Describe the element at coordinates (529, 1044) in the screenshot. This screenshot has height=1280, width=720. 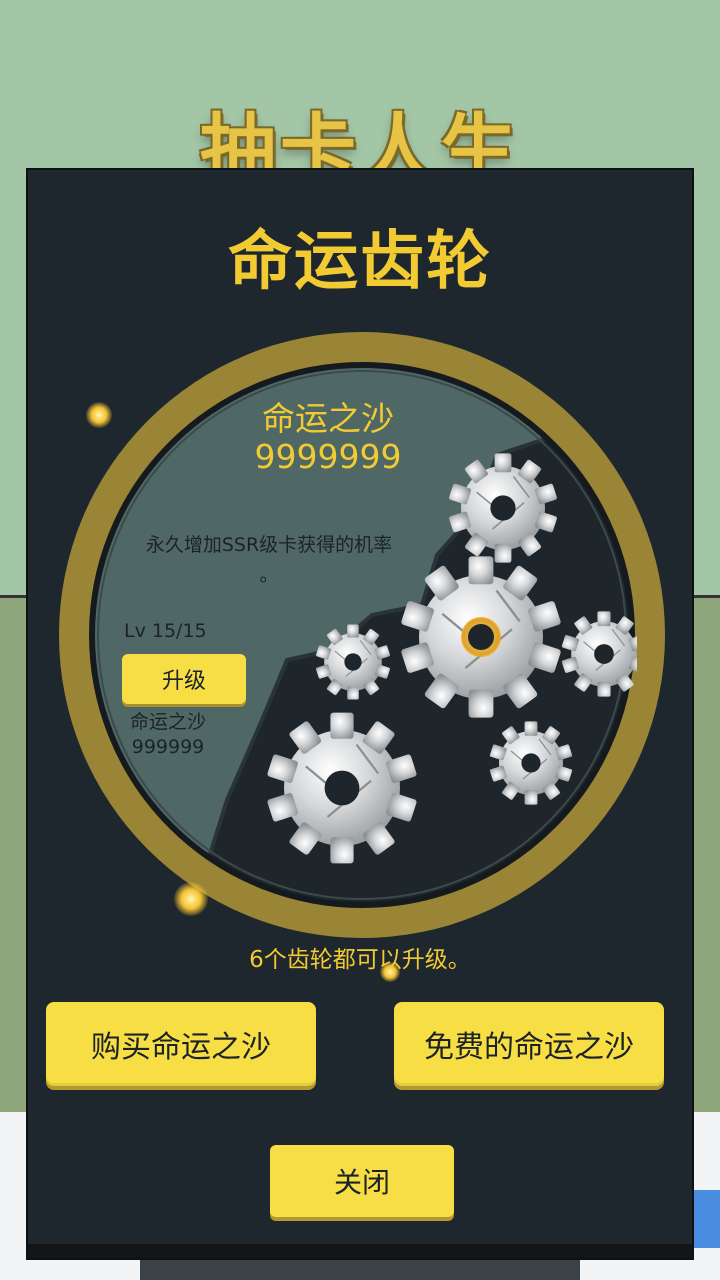
I see `free-sand-button: 免费的命运之沙` at that location.